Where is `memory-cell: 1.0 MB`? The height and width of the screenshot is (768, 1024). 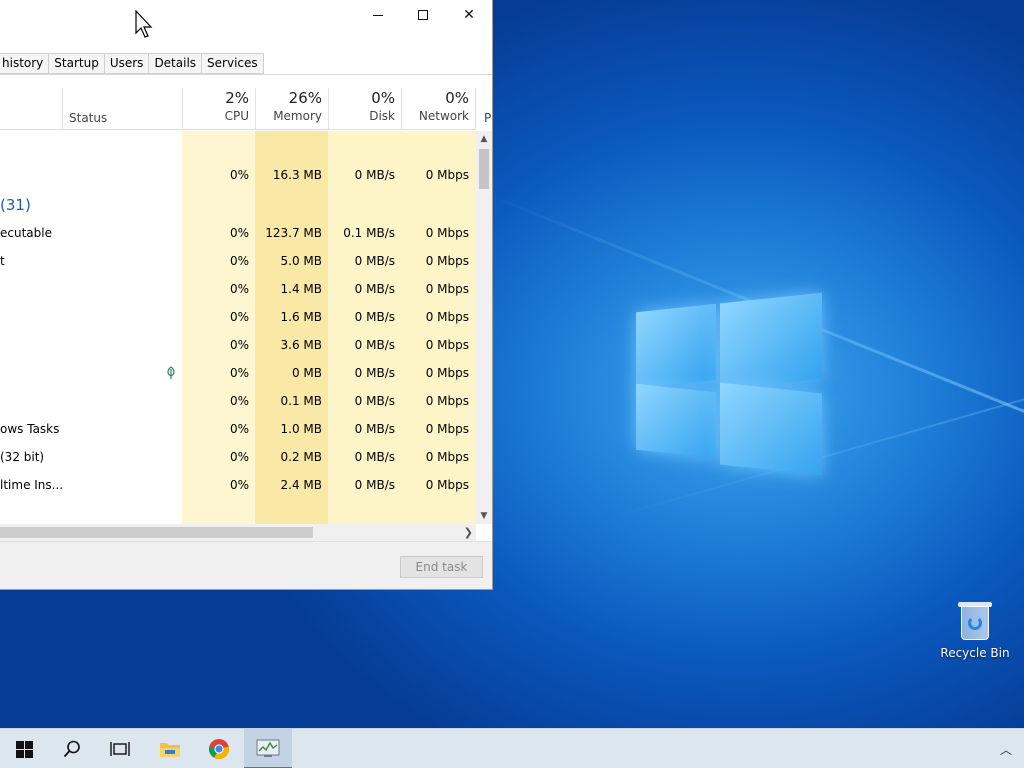 memory-cell: 1.0 MB is located at coordinates (301, 429).